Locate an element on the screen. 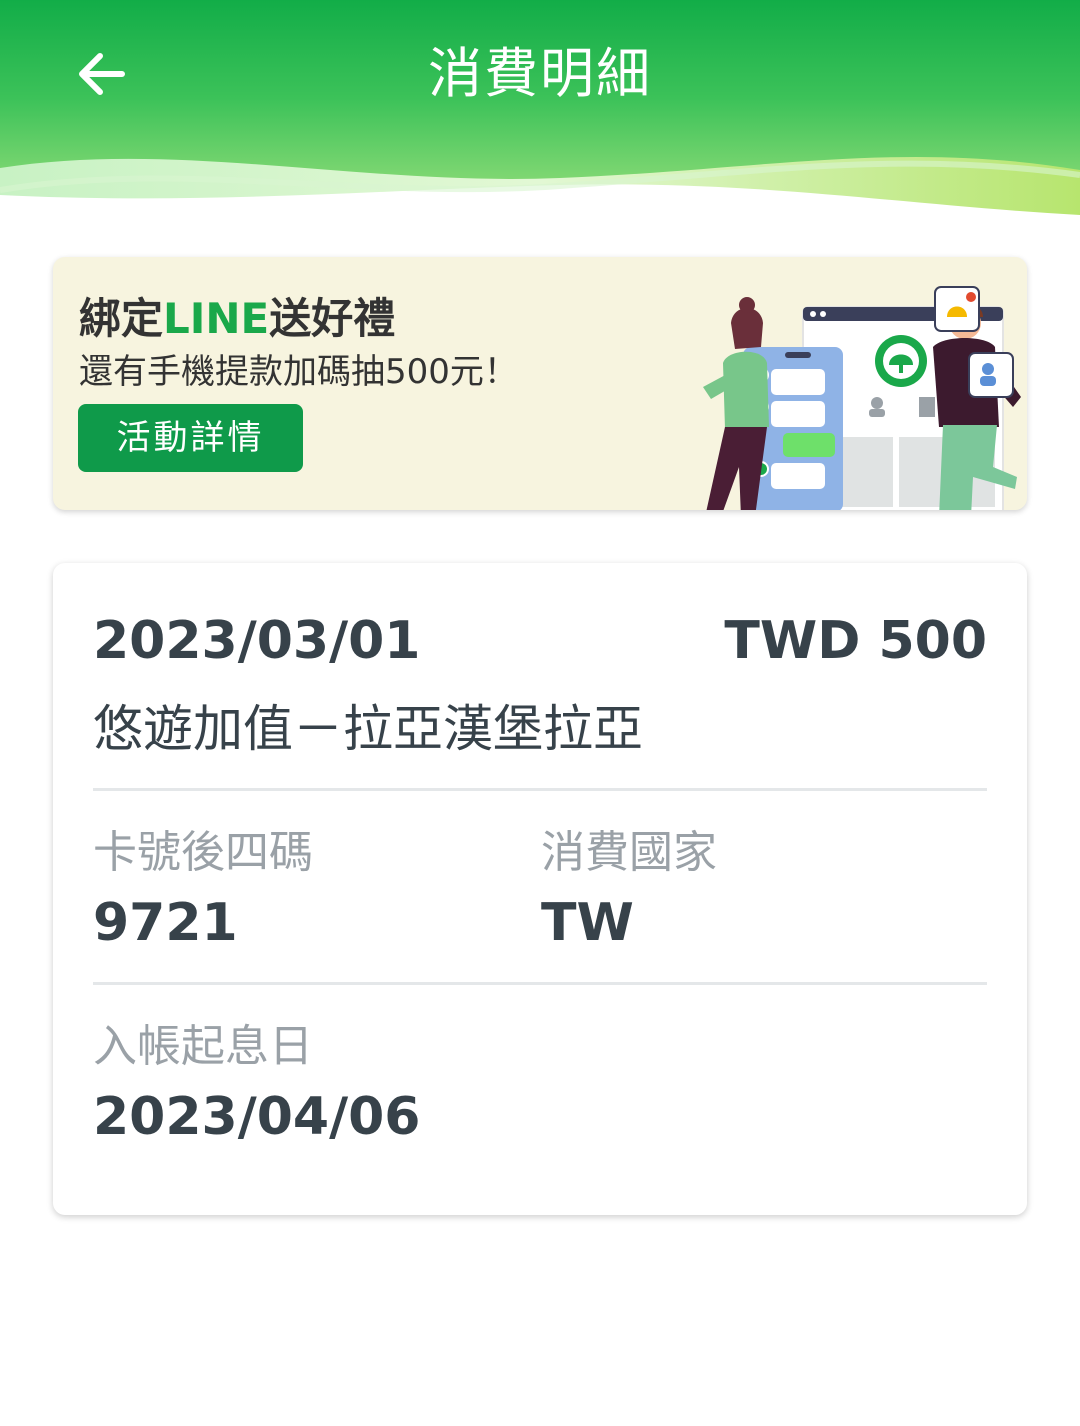 The image size is (1080, 1426). transaction-amount: TWD 500 is located at coordinates (855, 641).